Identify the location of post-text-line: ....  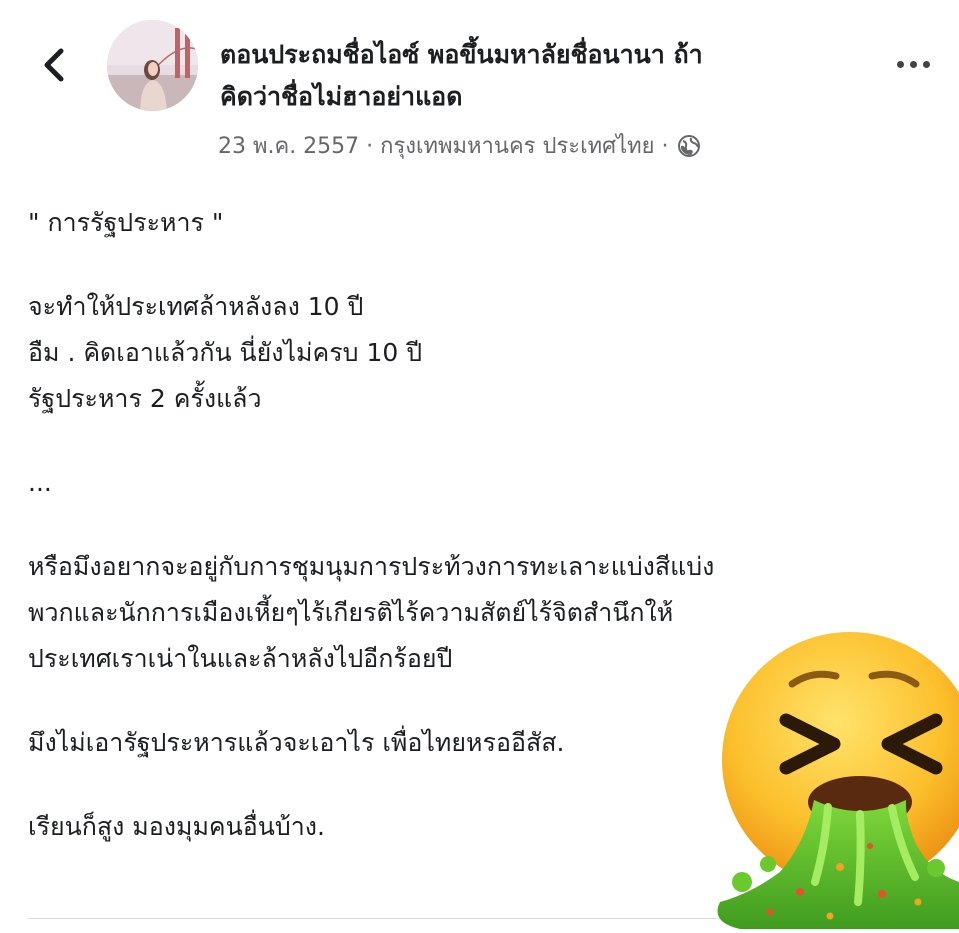
(40, 482).